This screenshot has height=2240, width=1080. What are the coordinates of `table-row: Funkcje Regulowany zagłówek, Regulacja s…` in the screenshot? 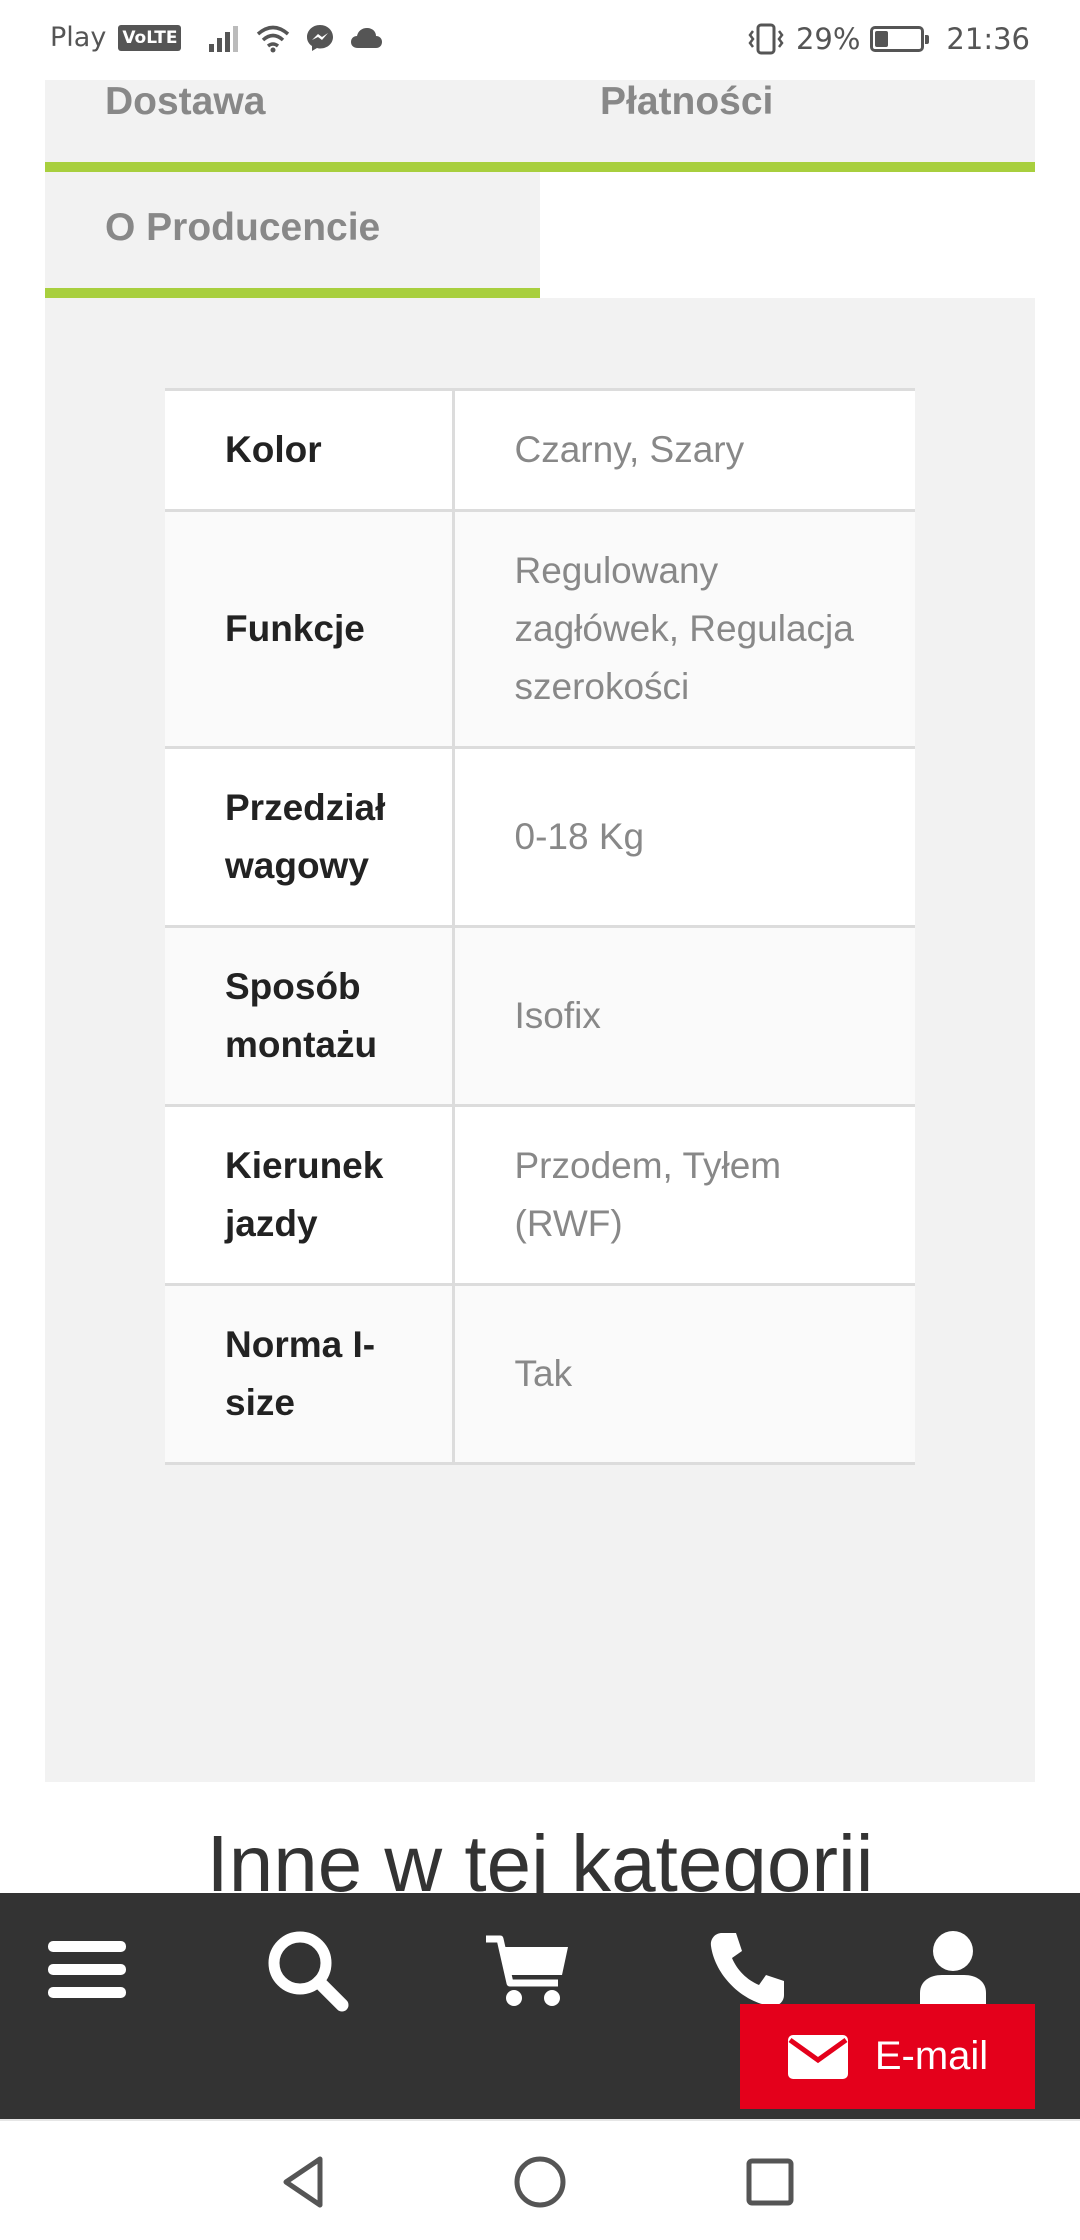 It's located at (540, 629).